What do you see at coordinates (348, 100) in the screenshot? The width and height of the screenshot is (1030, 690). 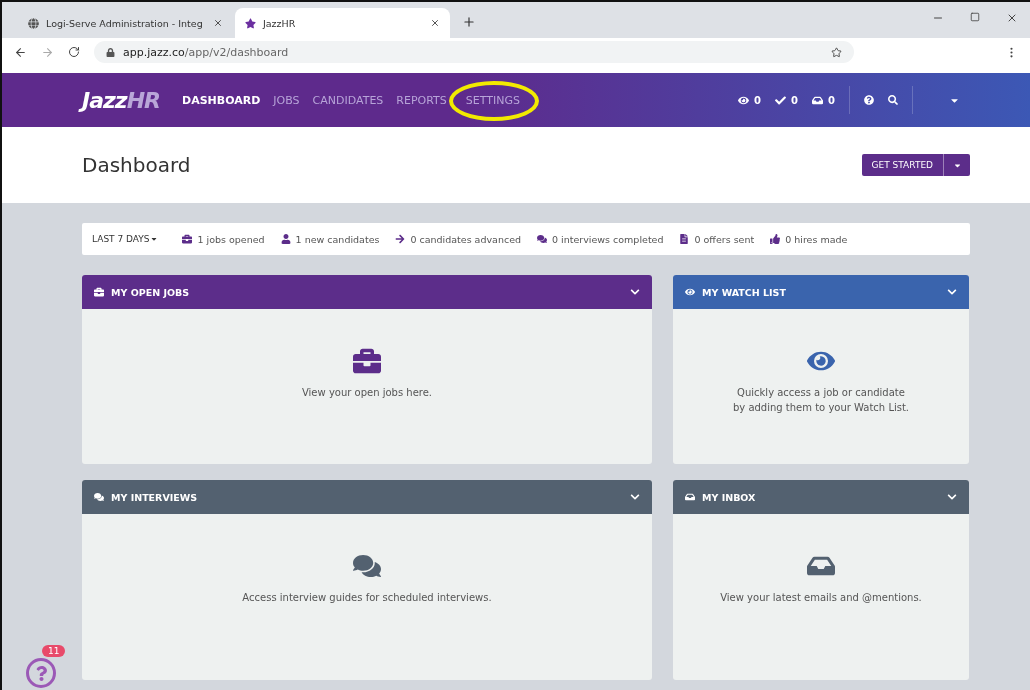 I see `nav-link: CANDIDATES` at bounding box center [348, 100].